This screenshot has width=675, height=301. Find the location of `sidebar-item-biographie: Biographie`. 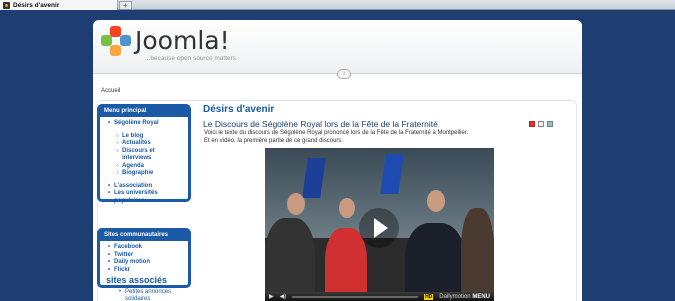

sidebar-item-biographie: Biographie is located at coordinates (150, 174).